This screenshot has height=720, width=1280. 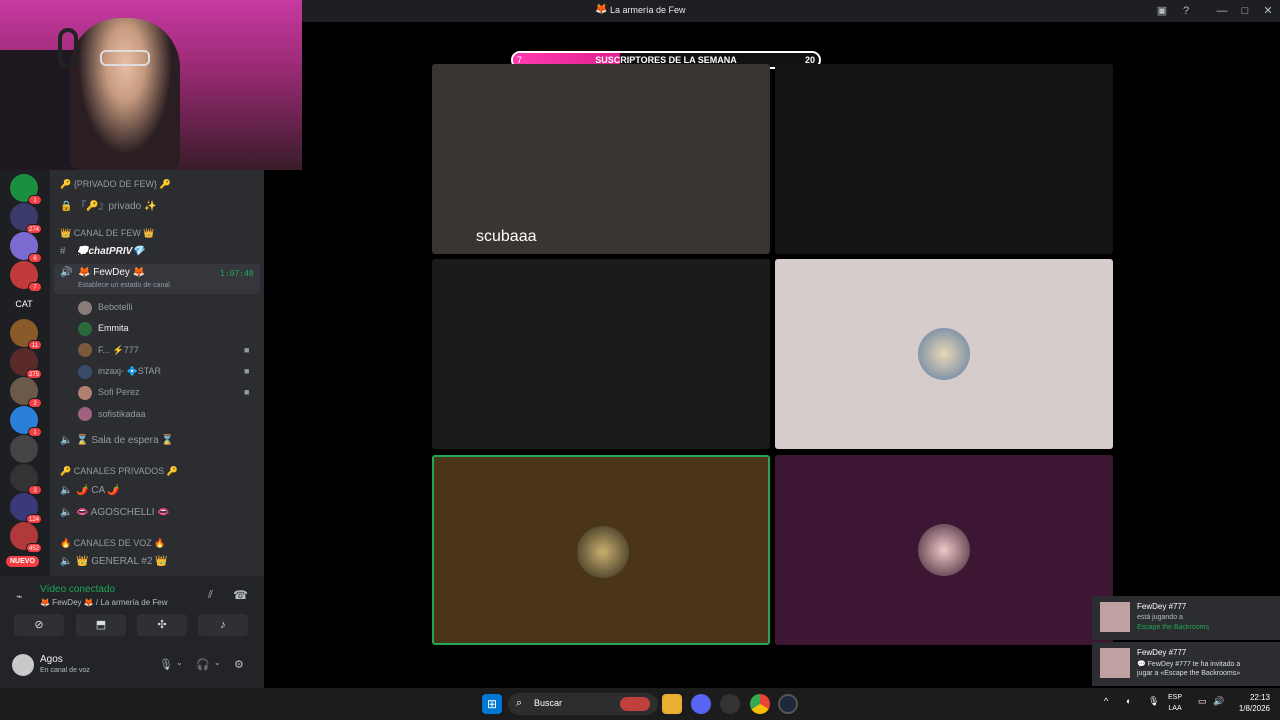 I want to click on user-name: Agos, so click(x=51, y=659).